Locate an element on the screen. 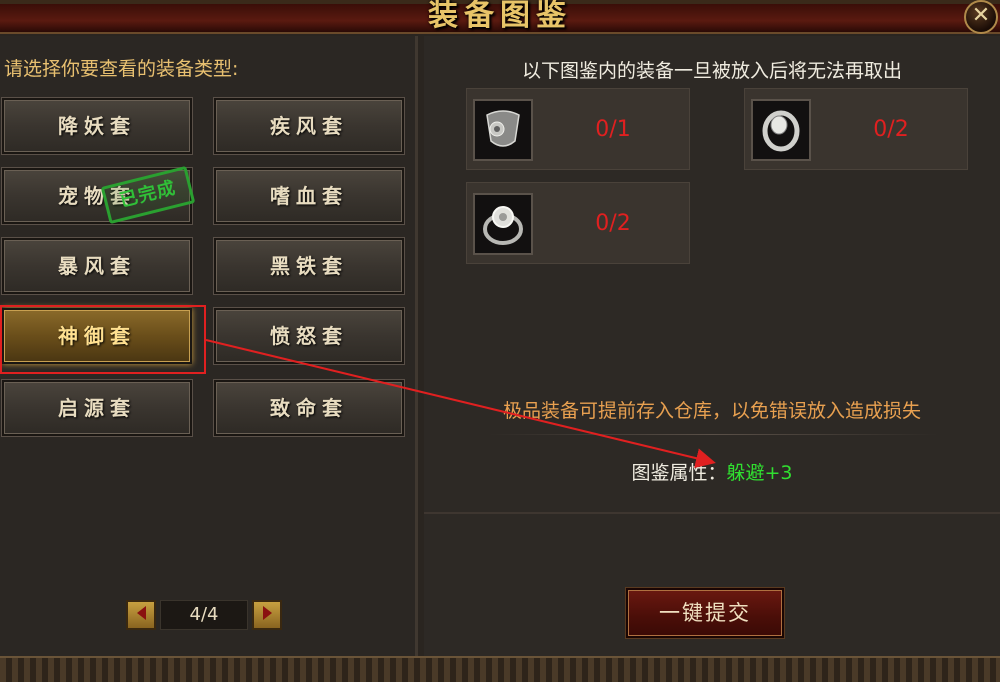 The image size is (1000, 682). codex-attribute: 图鉴属性：躲避+3 is located at coordinates (712, 471).